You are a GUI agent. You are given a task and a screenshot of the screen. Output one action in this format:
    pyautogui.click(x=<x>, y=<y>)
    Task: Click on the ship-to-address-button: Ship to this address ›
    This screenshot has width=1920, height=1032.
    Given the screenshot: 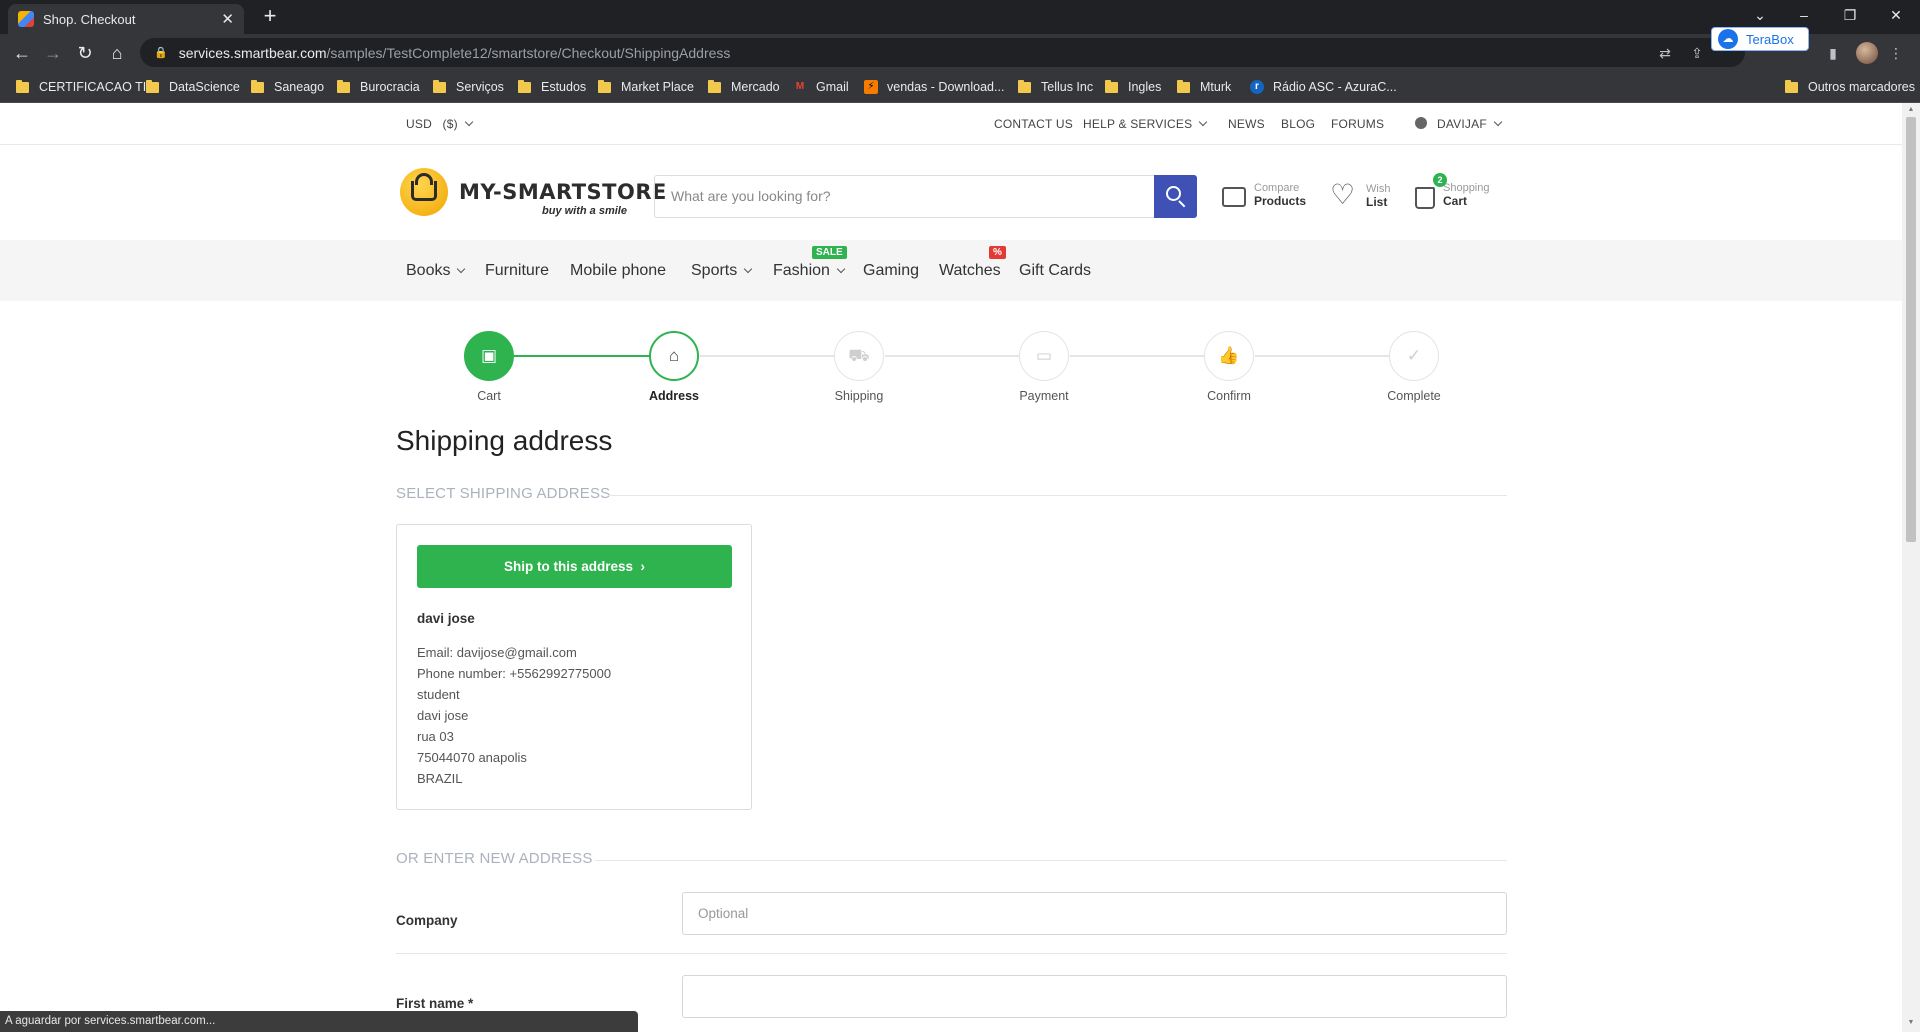 What is the action you would take?
    pyautogui.click(x=574, y=566)
    